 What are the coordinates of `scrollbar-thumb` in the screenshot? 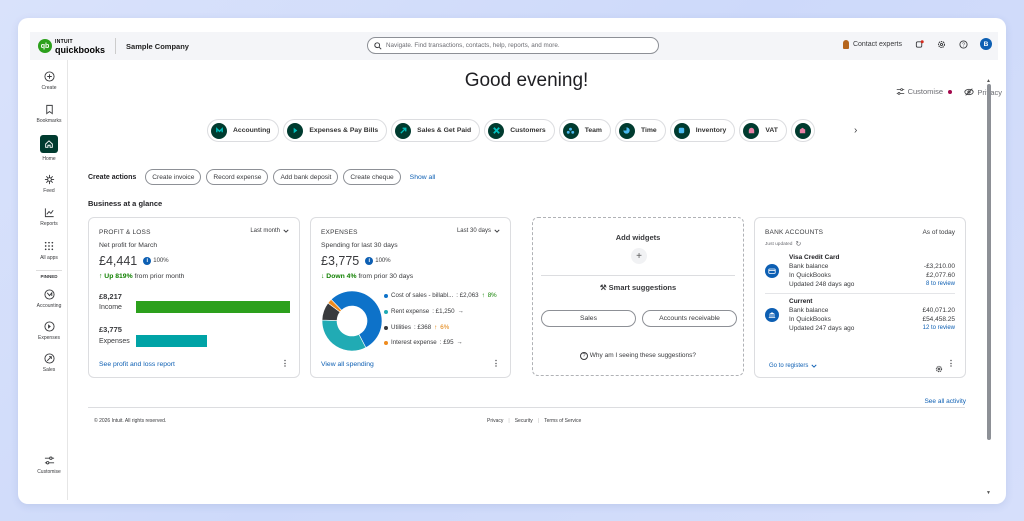 It's located at (989, 262).